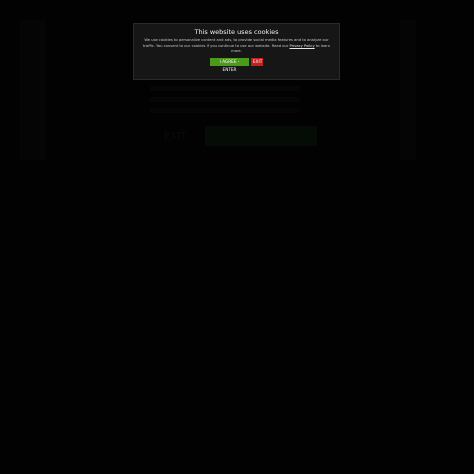  I want to click on privacy-policy-link: Privacy Policy, so click(302, 46).